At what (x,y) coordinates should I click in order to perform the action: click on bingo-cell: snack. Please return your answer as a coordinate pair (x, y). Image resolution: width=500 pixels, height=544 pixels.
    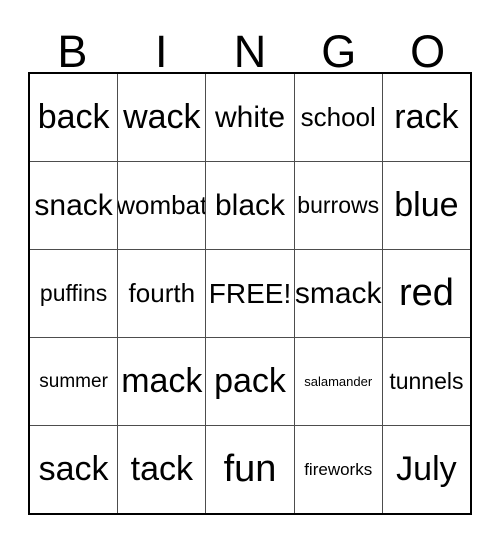
    Looking at the image, I should click on (74, 205).